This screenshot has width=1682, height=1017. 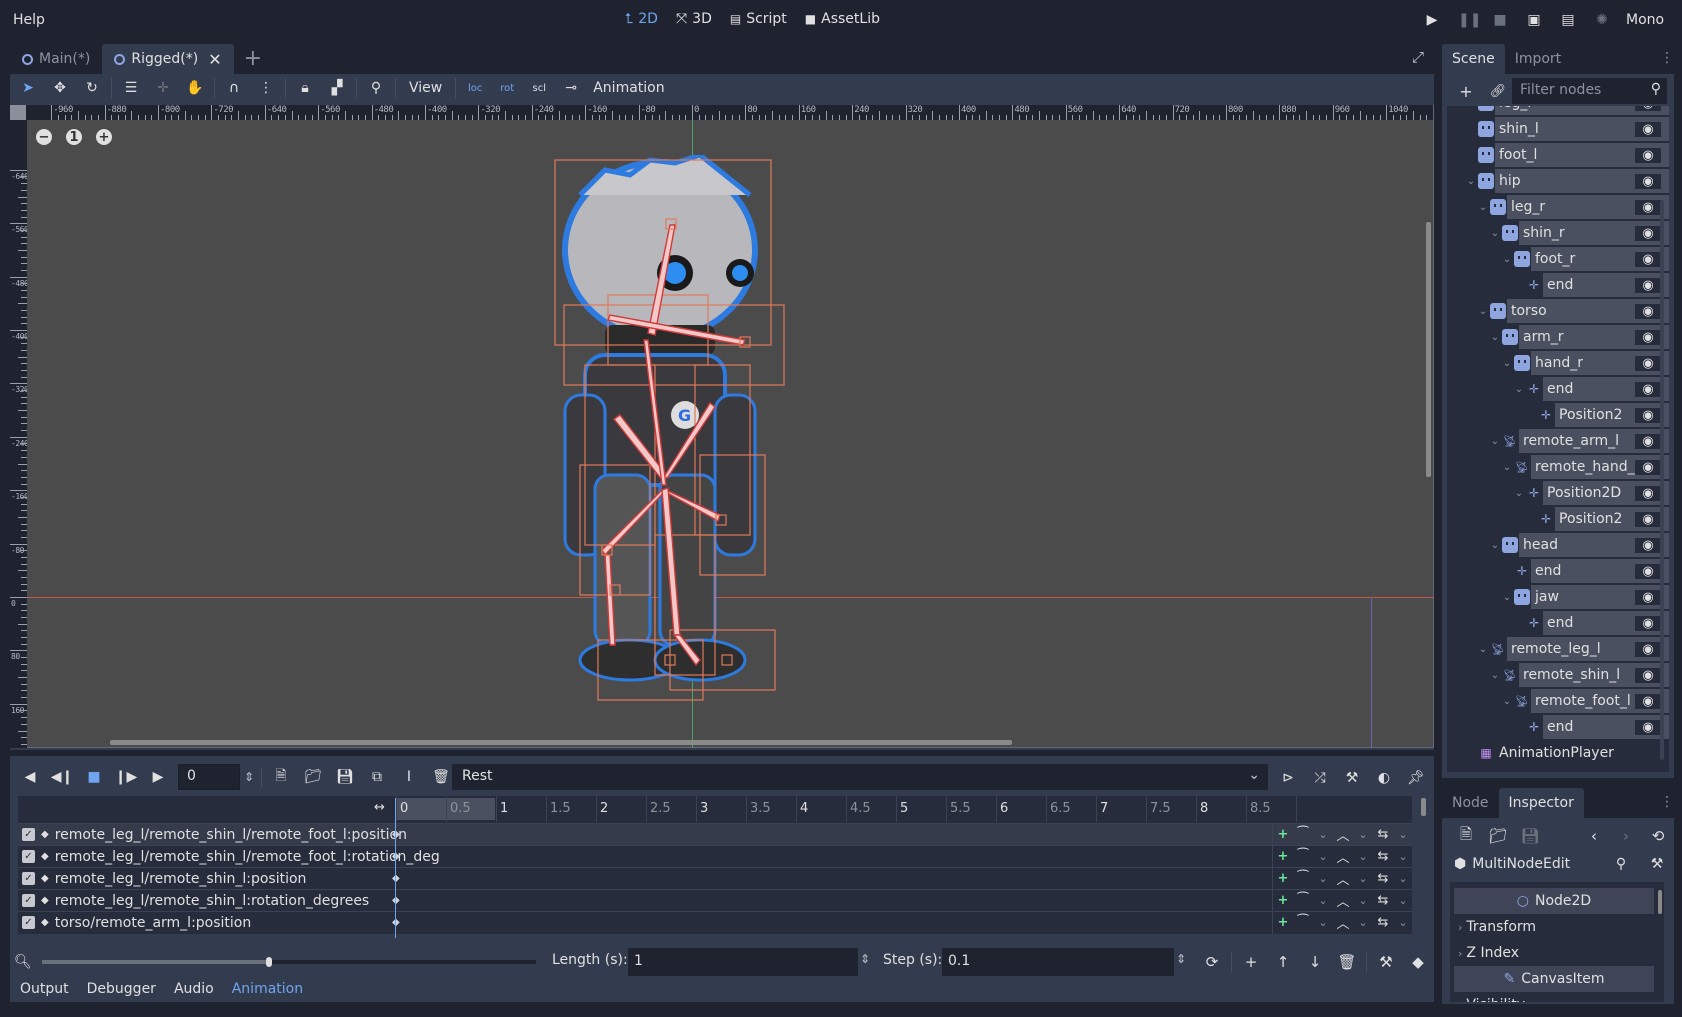 I want to click on timeline-zoom-slider, so click(x=289, y=962).